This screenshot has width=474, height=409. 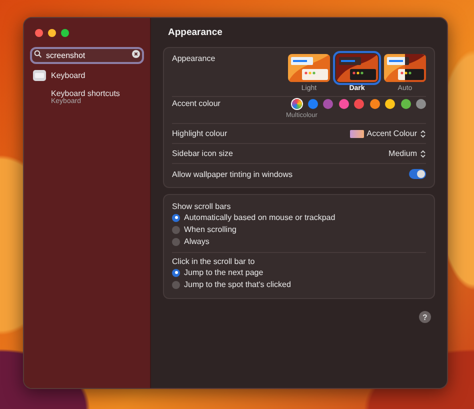 What do you see at coordinates (260, 217) in the screenshot?
I see `option-label: Automatically based on mouse or trackpad` at bounding box center [260, 217].